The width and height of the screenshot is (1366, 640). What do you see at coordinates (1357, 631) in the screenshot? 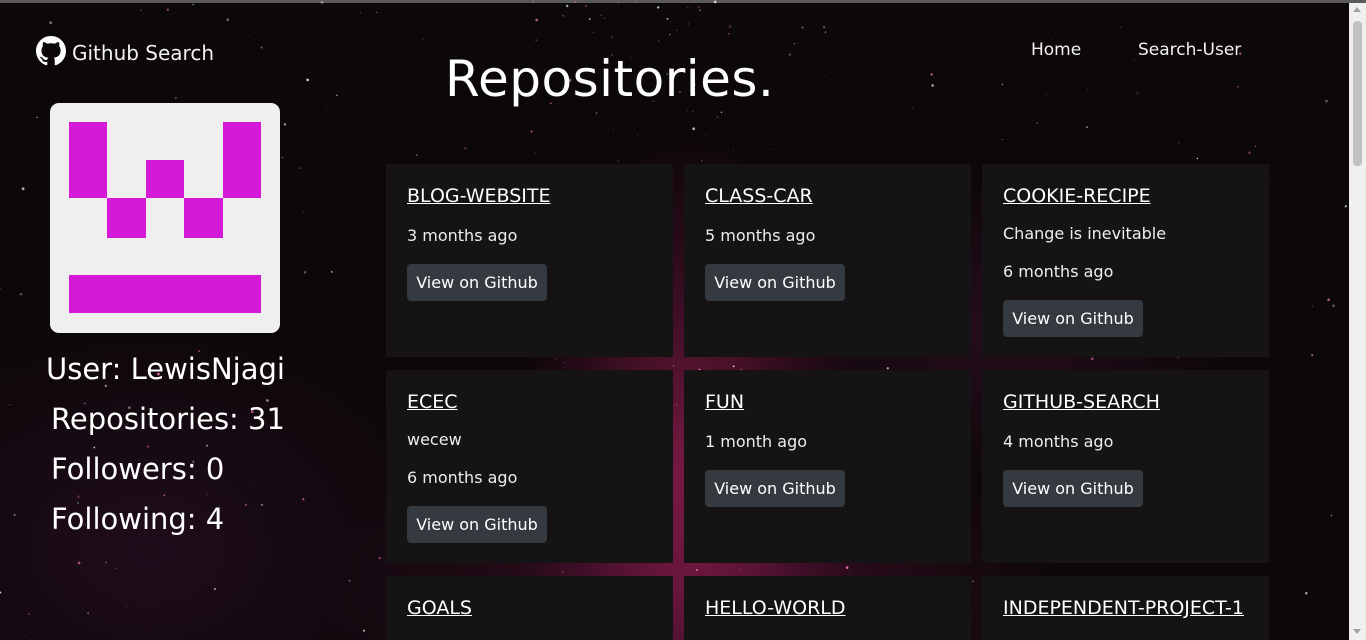
I see `scroll-down-arrow-icon` at bounding box center [1357, 631].